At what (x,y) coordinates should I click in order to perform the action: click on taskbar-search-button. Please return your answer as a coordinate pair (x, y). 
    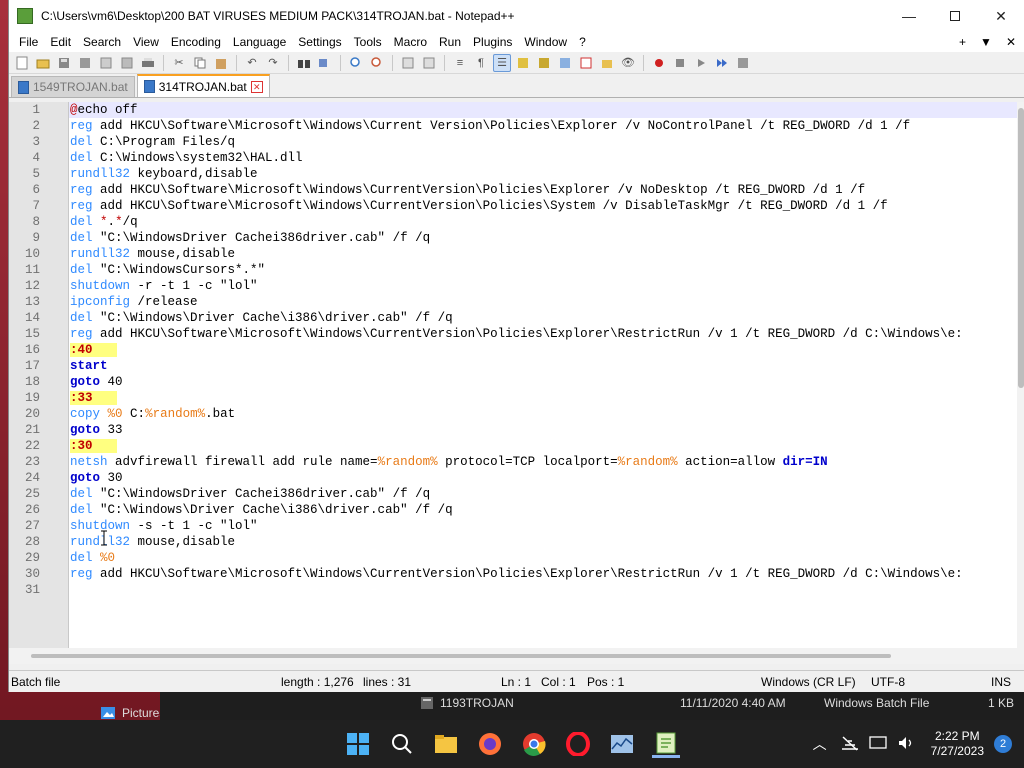
    Looking at the image, I should click on (402, 744).